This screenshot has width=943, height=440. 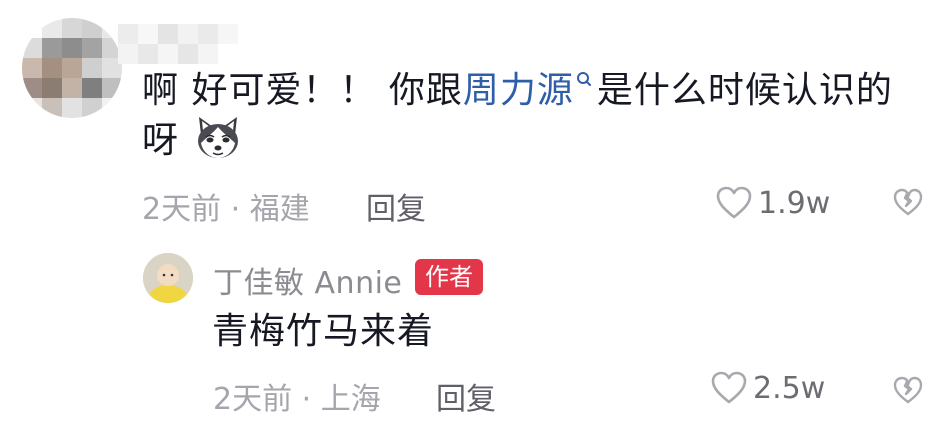 I want to click on avatar-illustration, so click(x=168, y=278).